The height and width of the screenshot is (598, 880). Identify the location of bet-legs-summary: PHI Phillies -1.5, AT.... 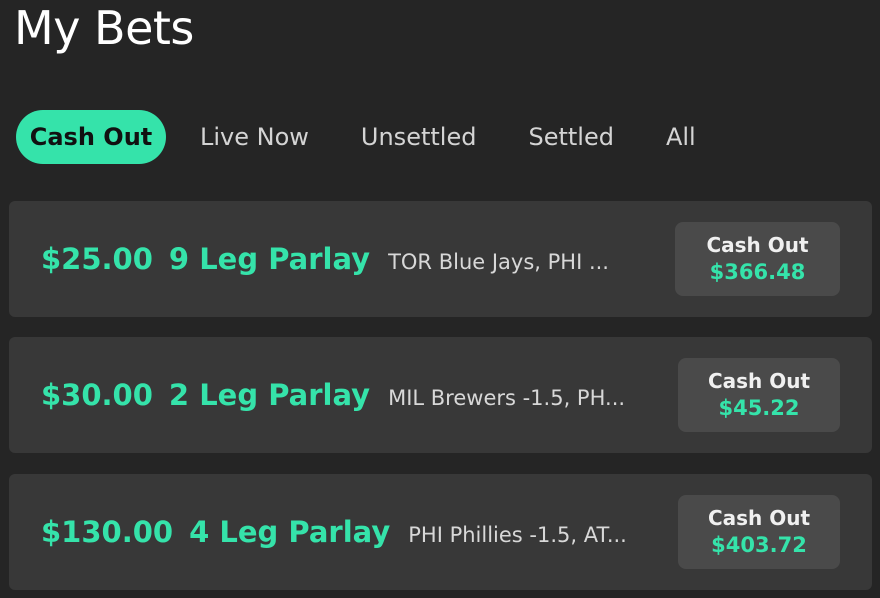
(517, 535).